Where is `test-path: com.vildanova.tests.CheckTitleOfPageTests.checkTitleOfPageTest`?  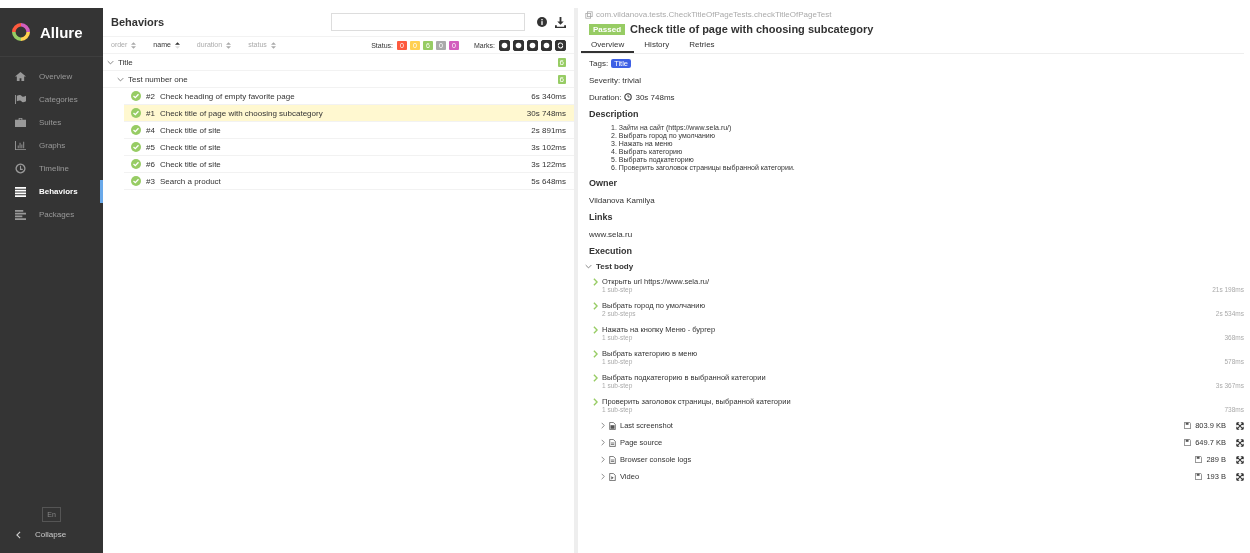
test-path: com.vildanova.tests.CheckTitleOfPageTests.checkTitleOfPageTest is located at coordinates (714, 14).